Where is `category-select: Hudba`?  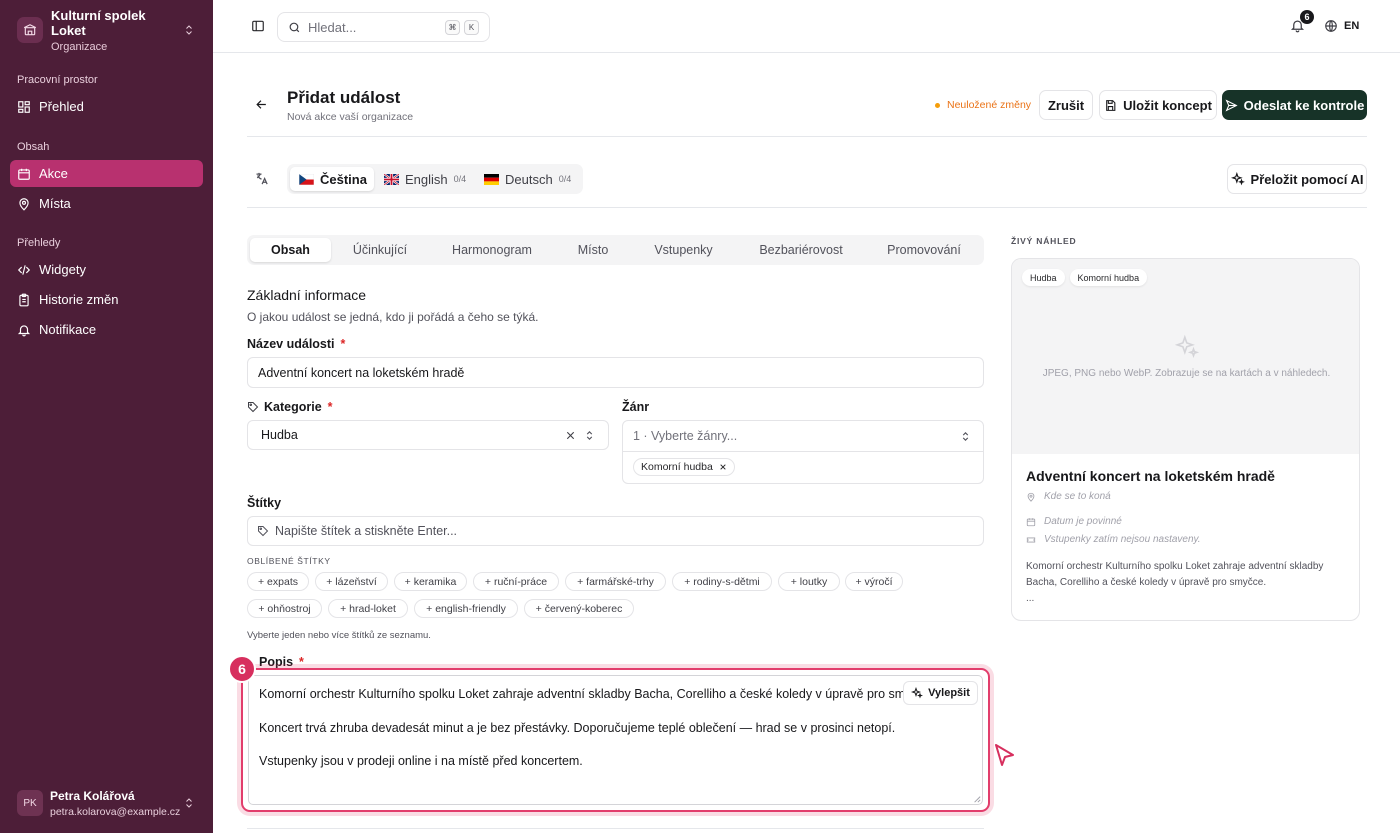 category-select: Hudba is located at coordinates (428, 435).